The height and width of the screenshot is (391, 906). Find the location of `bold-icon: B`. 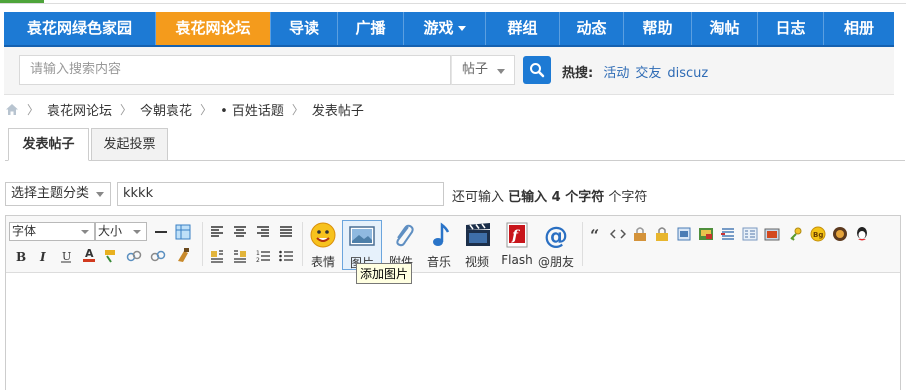

bold-icon: B is located at coordinates (20, 256).